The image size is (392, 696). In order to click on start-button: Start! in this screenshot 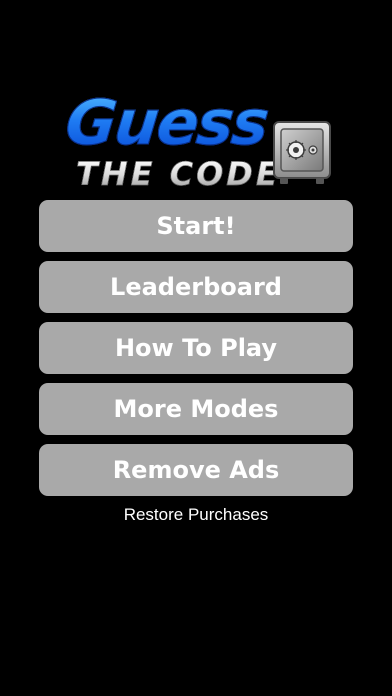, I will do `click(196, 226)`.